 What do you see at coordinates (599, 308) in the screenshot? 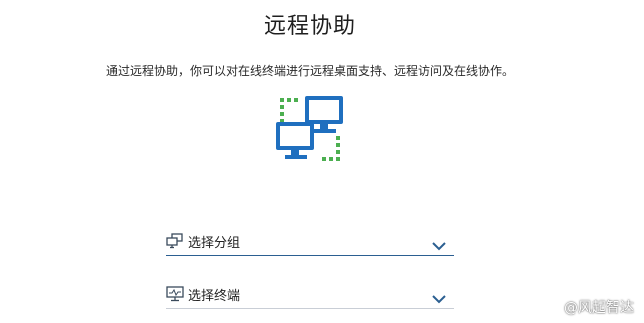
I see `watermark: @风起智达` at bounding box center [599, 308].